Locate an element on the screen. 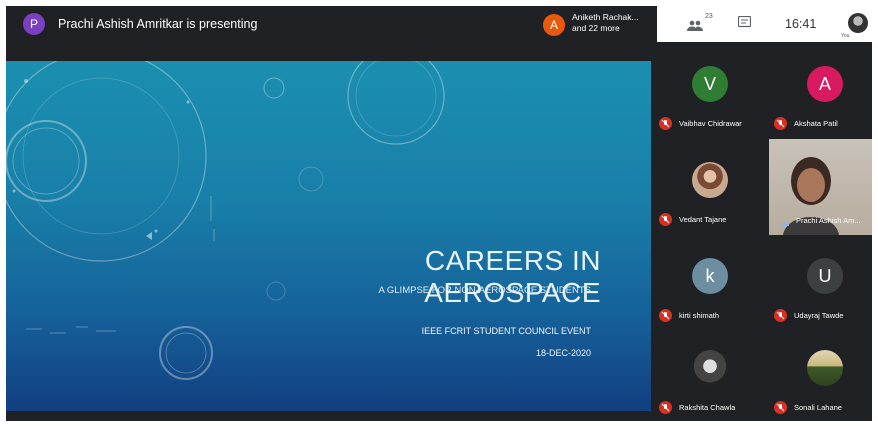 Image resolution: width=878 pixels, height=427 pixels. status-panel: 23 16:41 You is located at coordinates (764, 24).